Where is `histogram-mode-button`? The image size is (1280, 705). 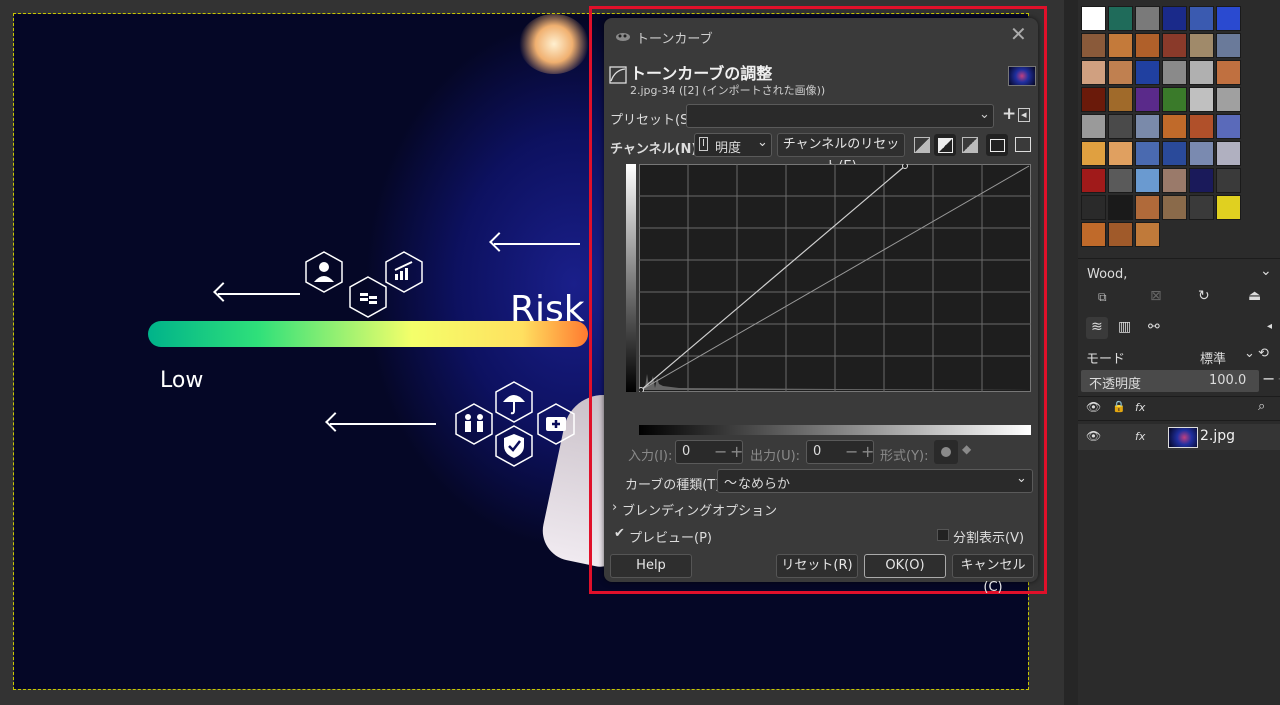 histogram-mode-button is located at coordinates (997, 145).